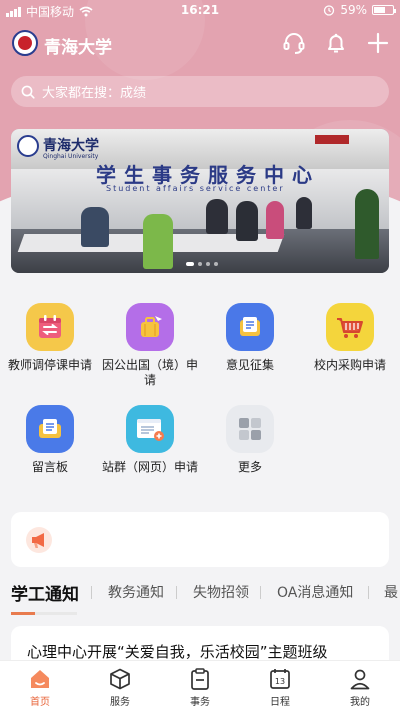  I want to click on service-campus-procurement: 校内采购申请, so click(350, 338).